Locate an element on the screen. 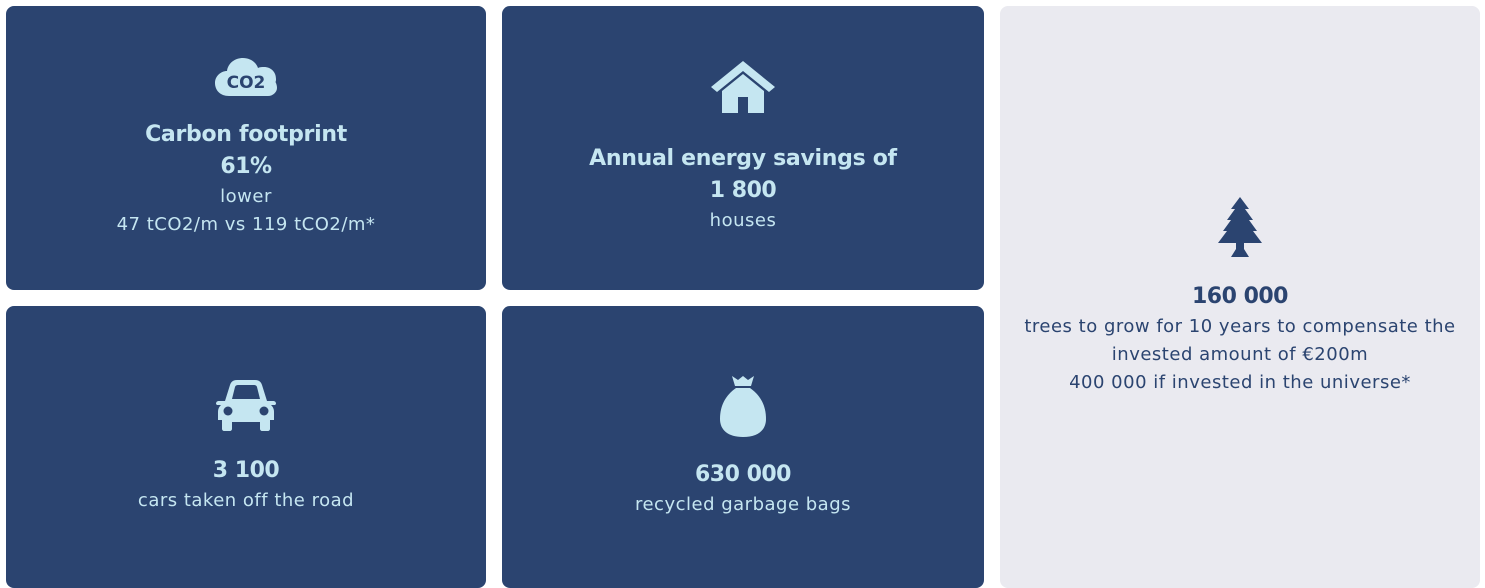  co2-icon-label: CO2 is located at coordinates (246, 83).